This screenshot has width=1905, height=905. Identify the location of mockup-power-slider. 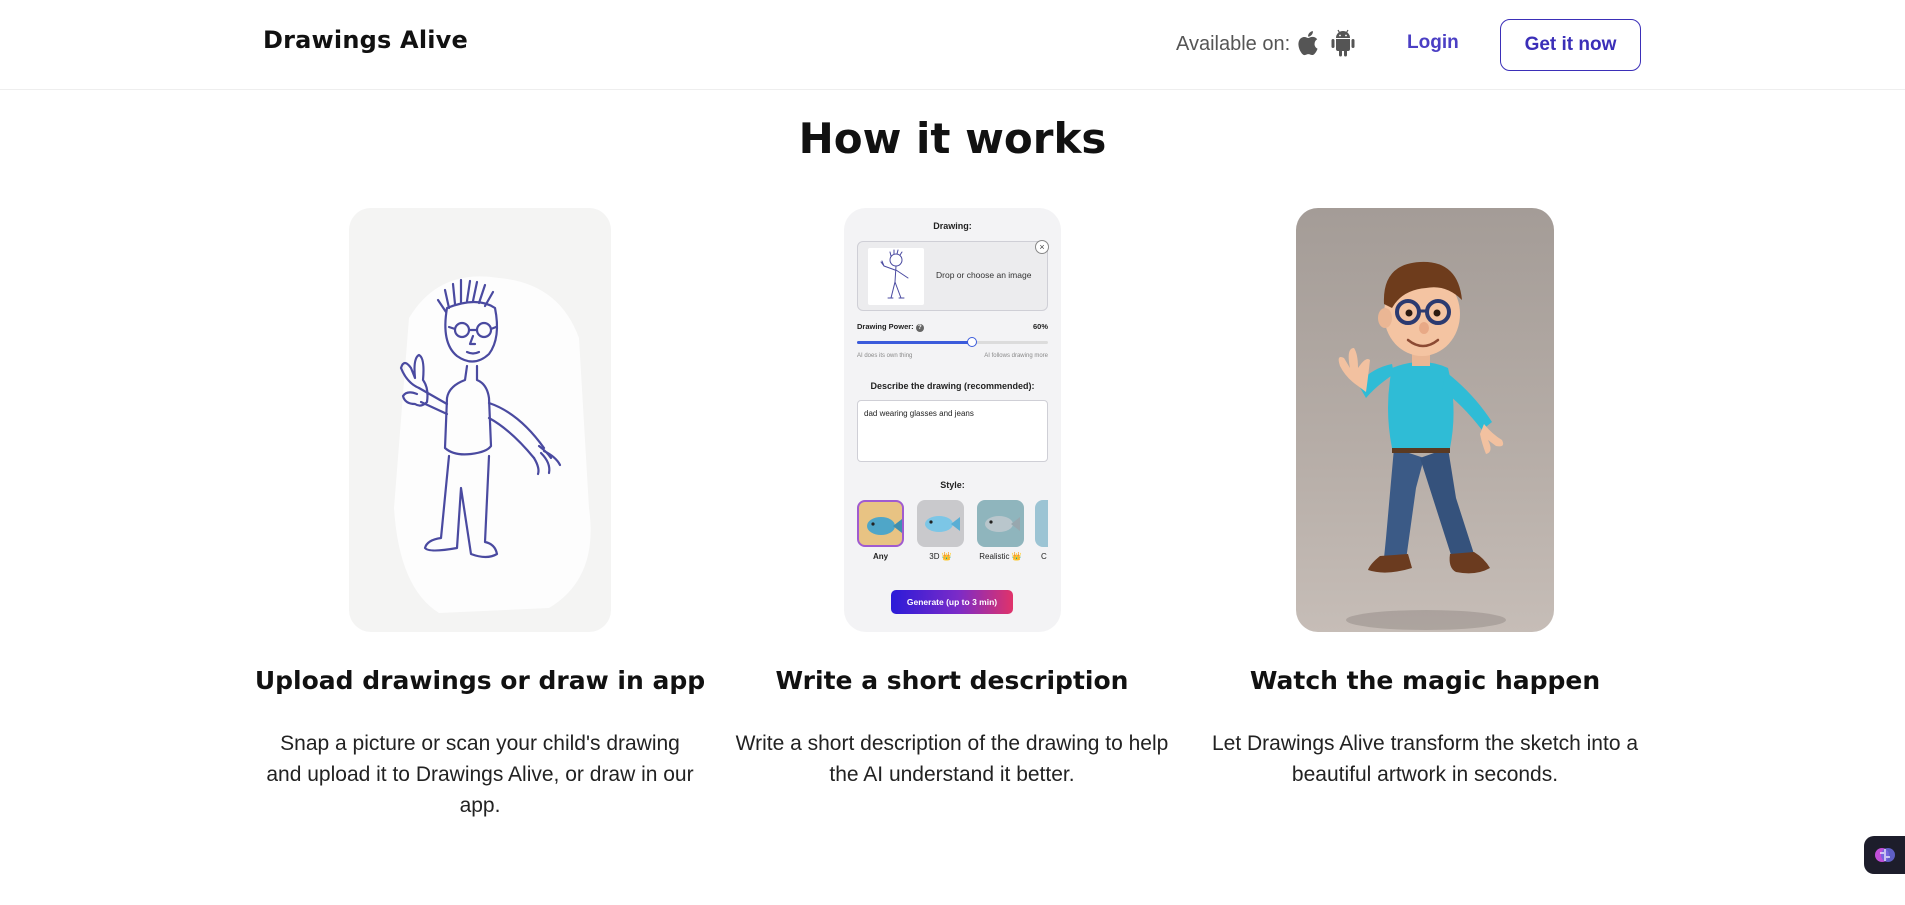
(952, 342).